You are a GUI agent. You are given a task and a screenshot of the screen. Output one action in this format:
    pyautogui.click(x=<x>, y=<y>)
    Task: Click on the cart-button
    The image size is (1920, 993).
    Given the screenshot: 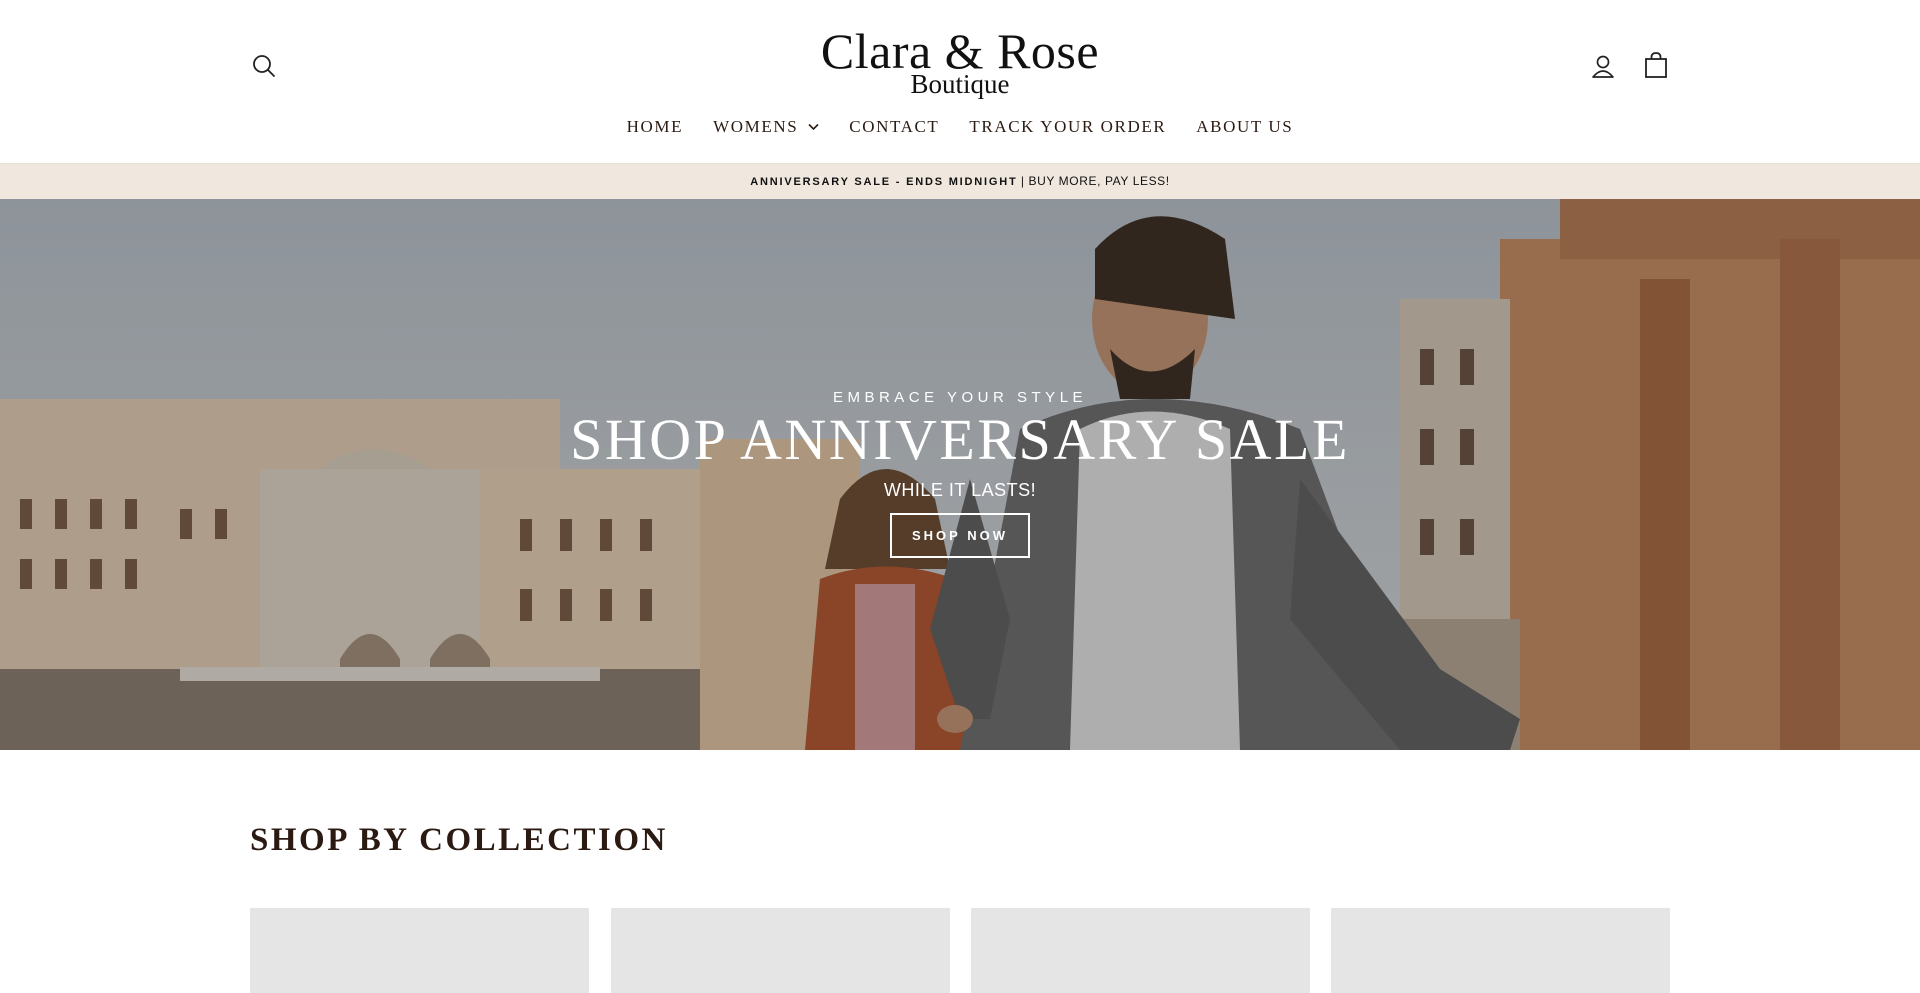 What is the action you would take?
    pyautogui.click(x=1656, y=65)
    